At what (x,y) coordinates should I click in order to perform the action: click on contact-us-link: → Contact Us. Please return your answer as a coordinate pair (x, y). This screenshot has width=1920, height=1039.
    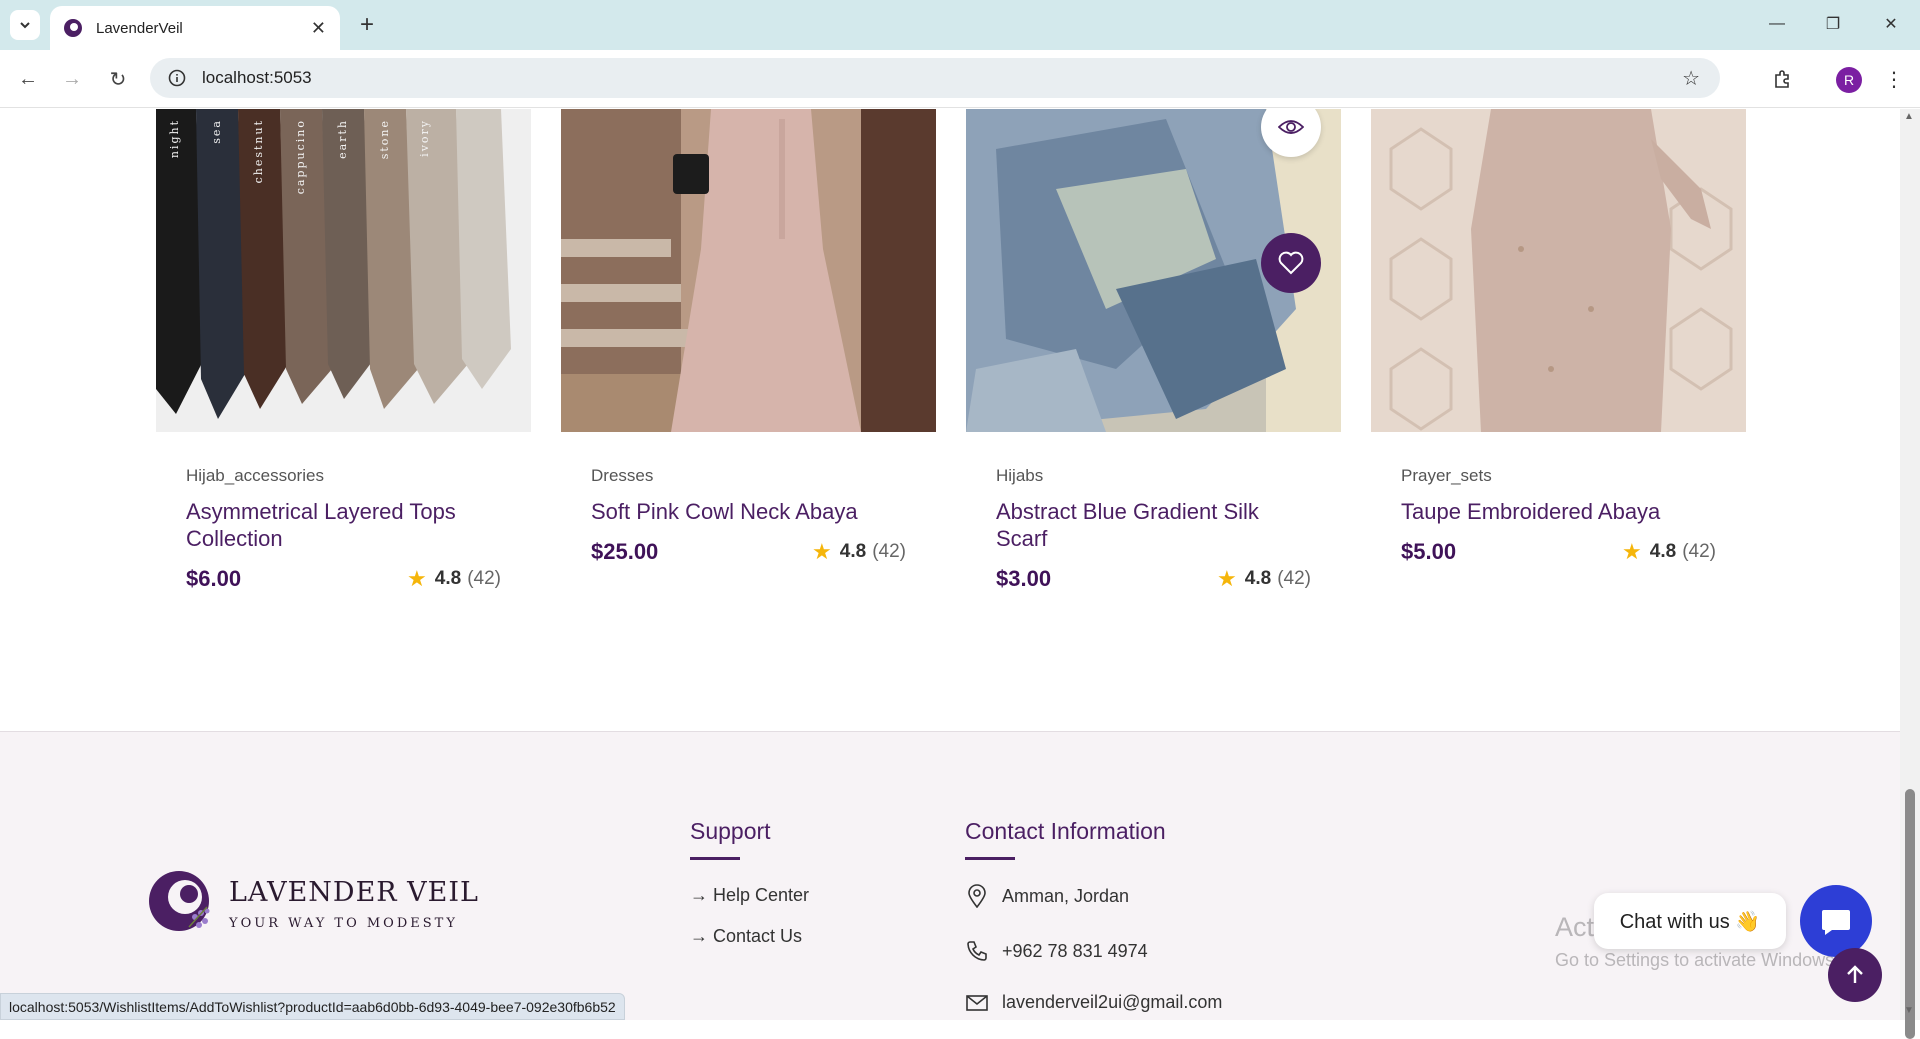
    Looking at the image, I should click on (746, 936).